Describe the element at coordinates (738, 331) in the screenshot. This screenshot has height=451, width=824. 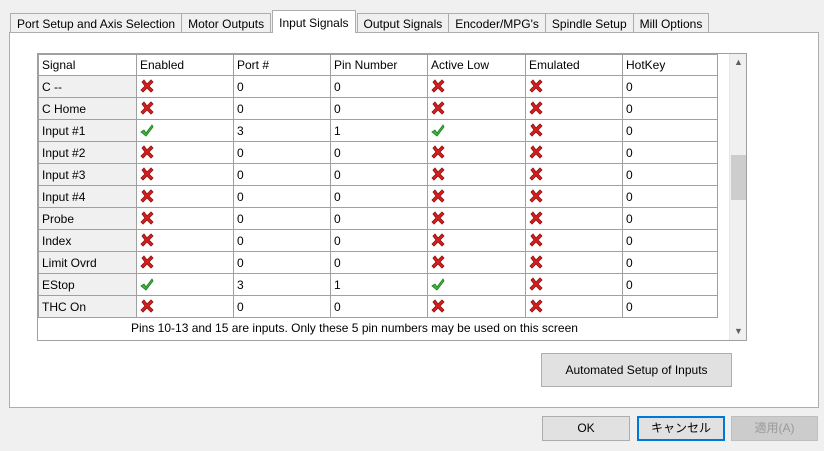
I see `scroll-down-arrow-icon: ▼` at that location.